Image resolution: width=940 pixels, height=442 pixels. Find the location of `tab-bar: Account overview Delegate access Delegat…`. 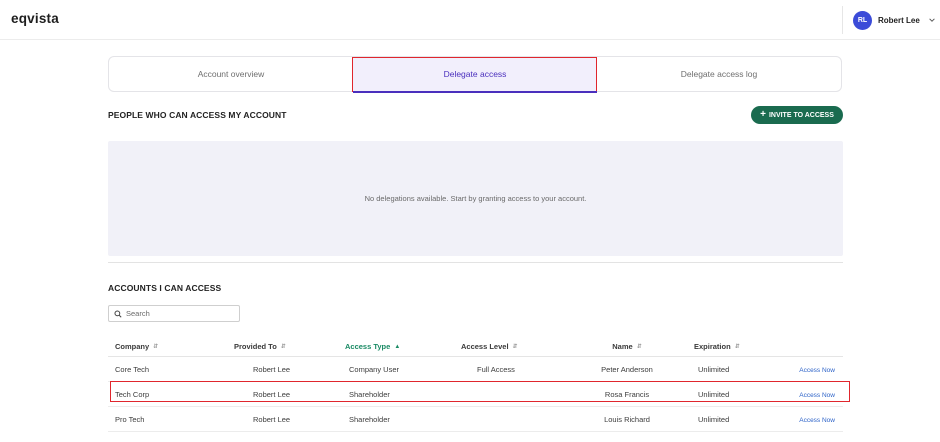

tab-bar: Account overview Delegate access Delegat… is located at coordinates (475, 74).